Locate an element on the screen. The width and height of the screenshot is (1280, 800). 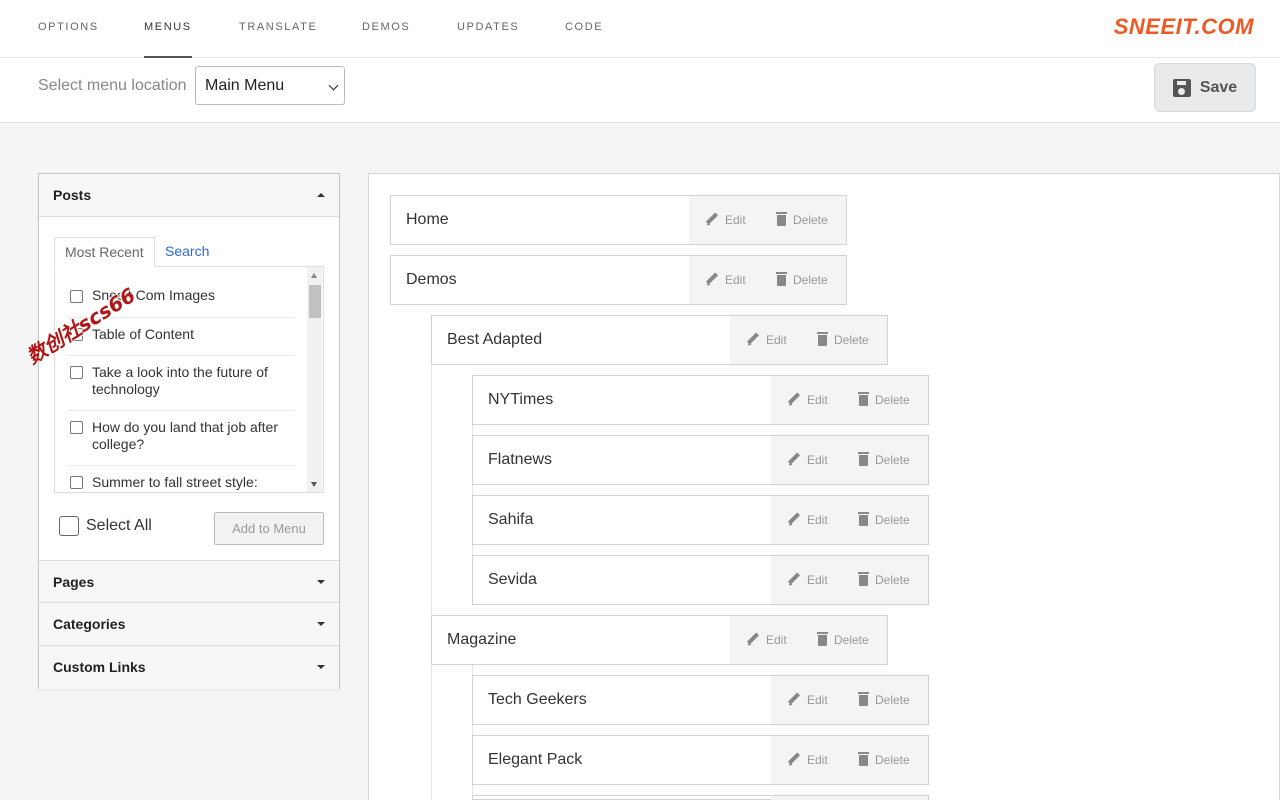
menu-location-bar: Select menu location Main Menu Save is located at coordinates (640, 90).